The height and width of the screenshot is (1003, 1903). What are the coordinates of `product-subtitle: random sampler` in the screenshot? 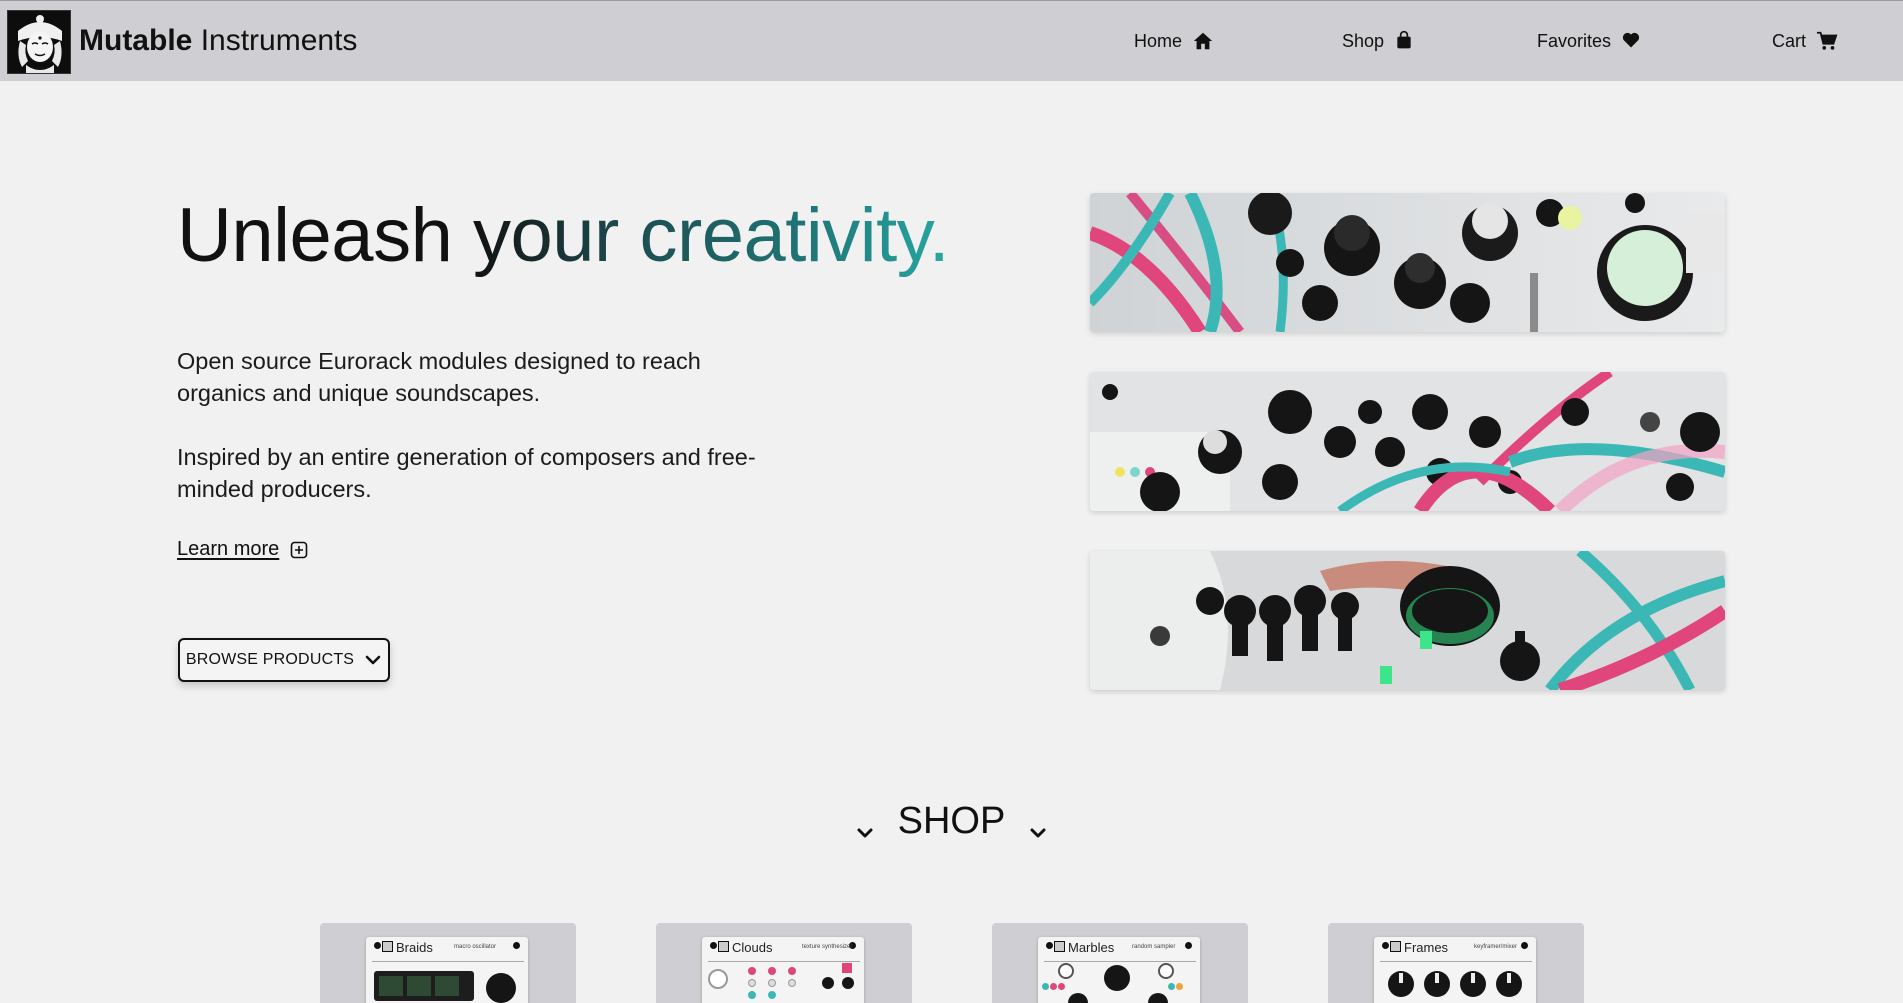 It's located at (1154, 947).